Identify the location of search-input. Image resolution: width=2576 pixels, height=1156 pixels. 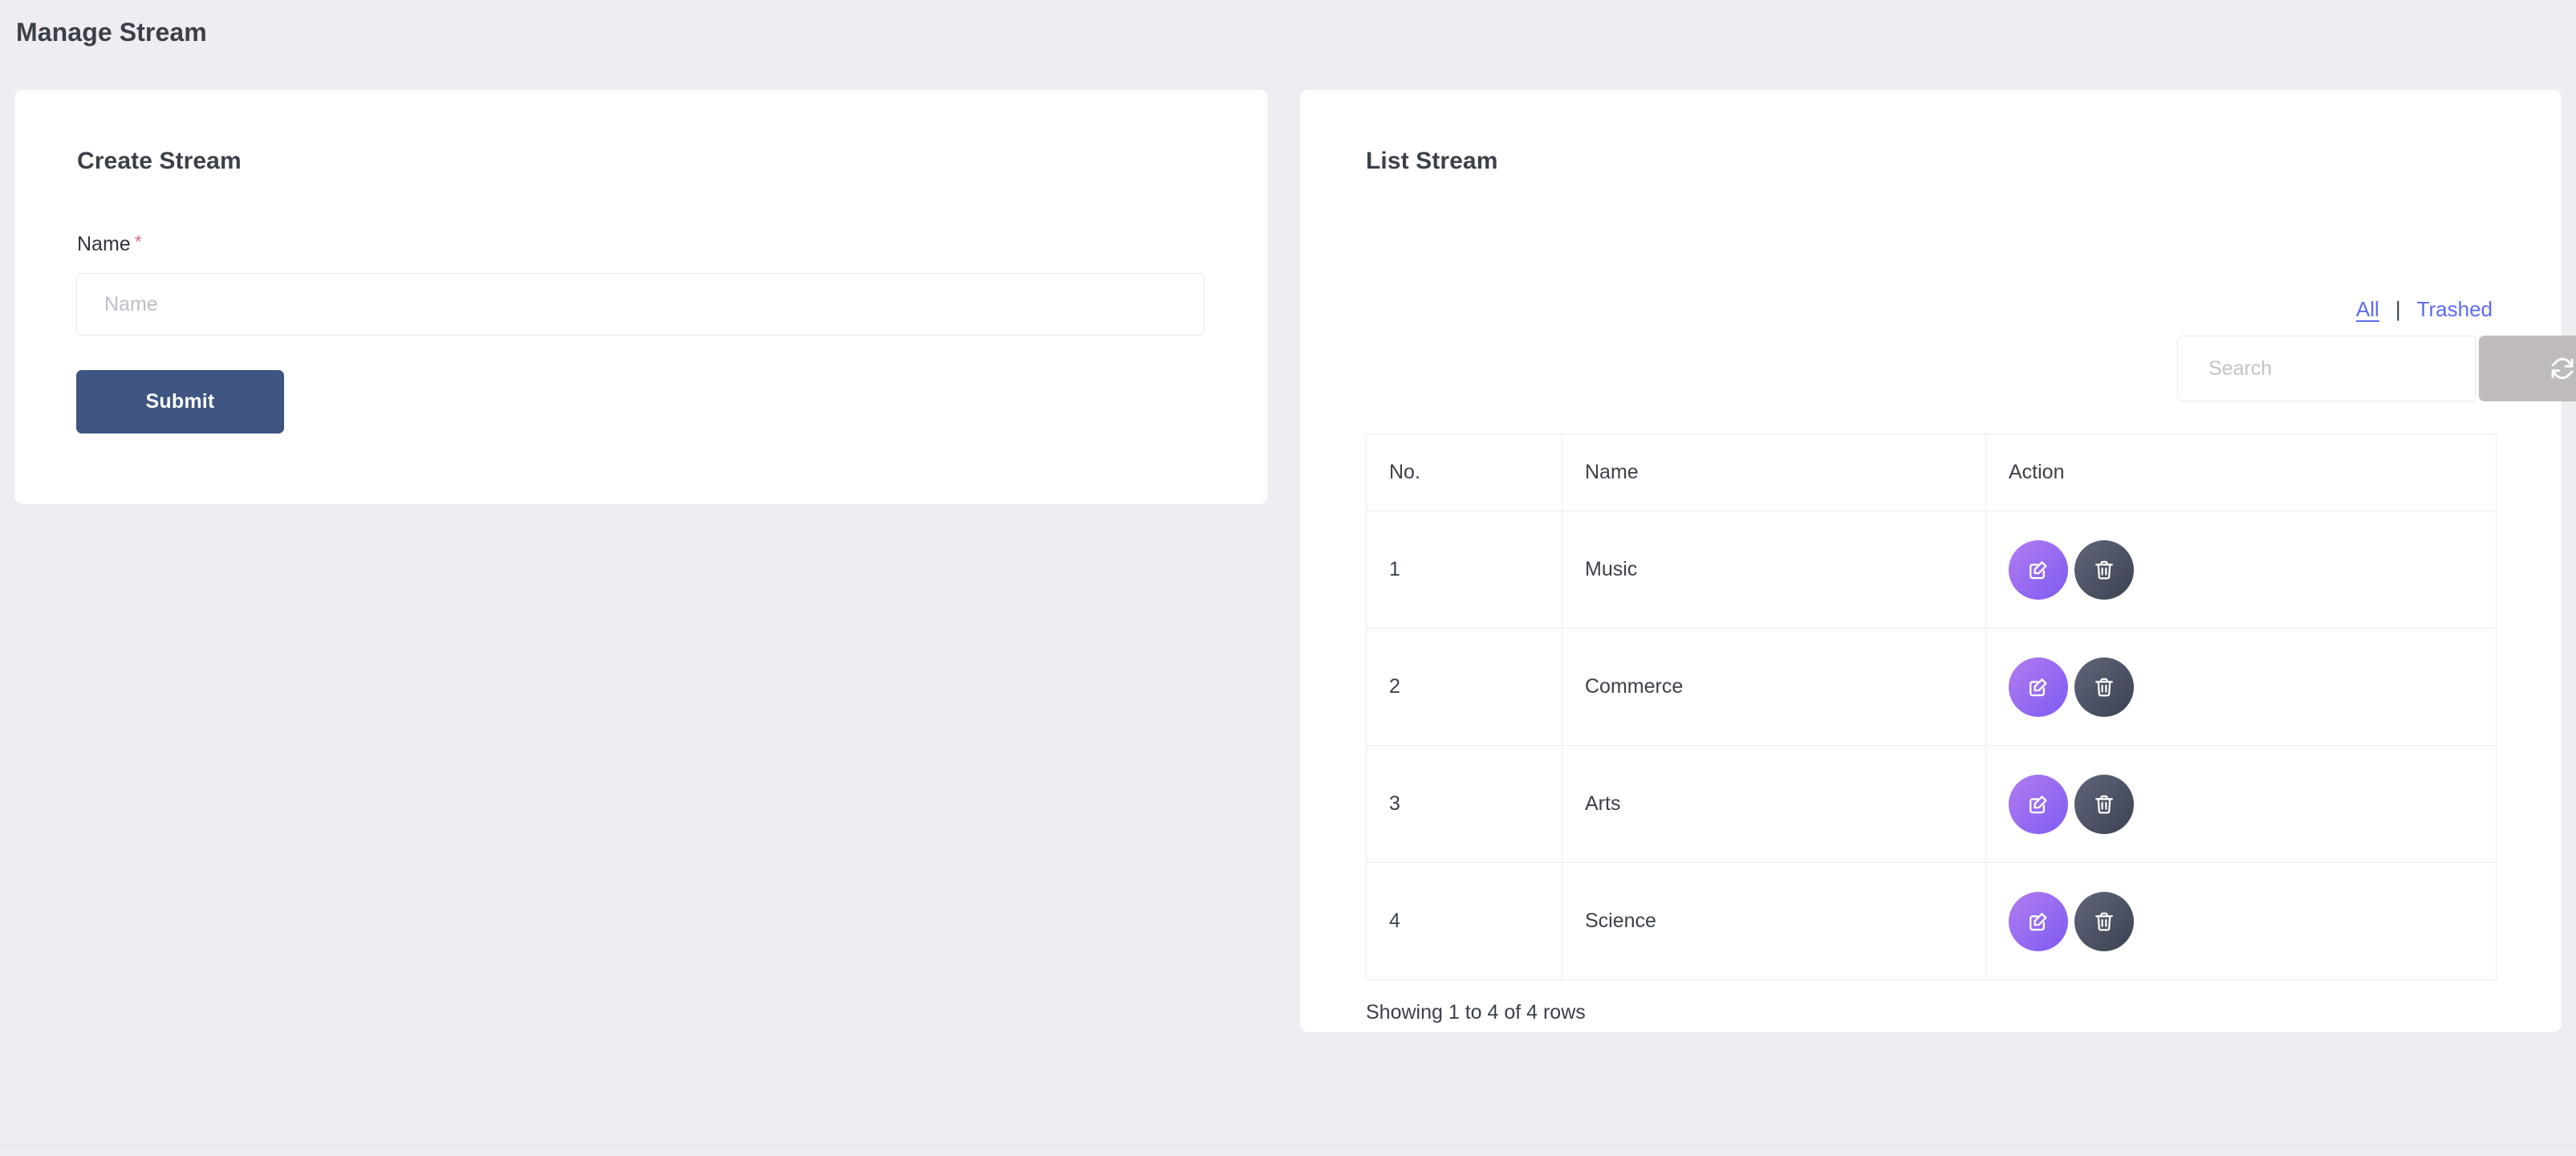
(2326, 368).